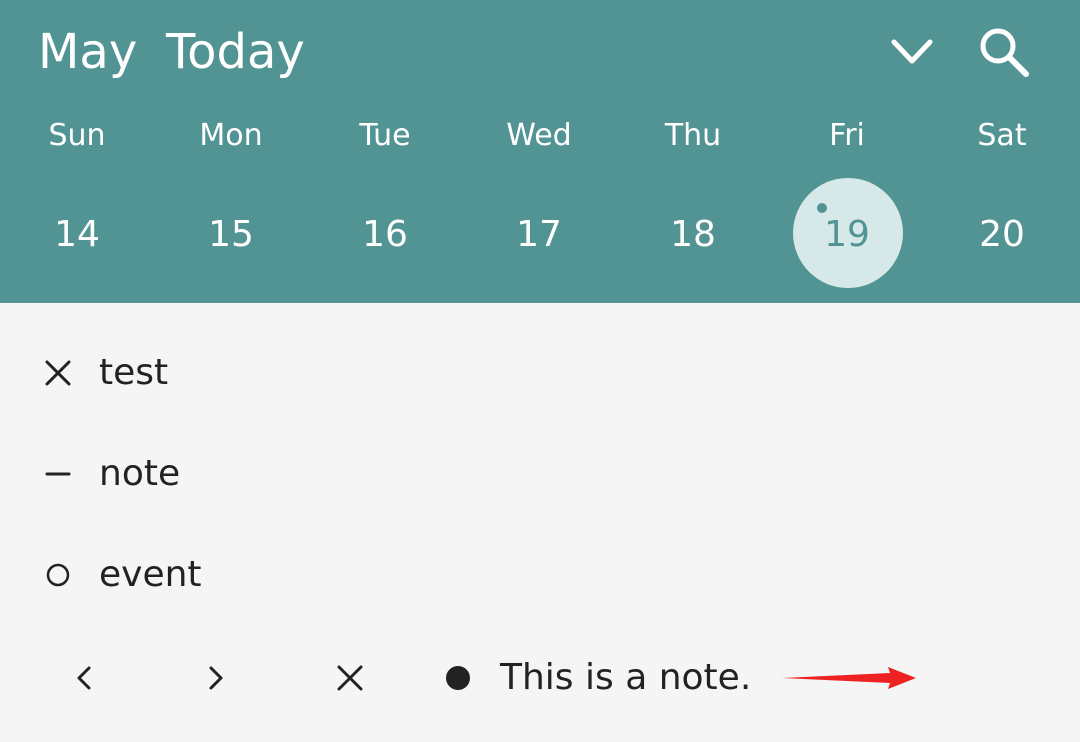 The image size is (1080, 742). What do you see at coordinates (847, 135) in the screenshot?
I see `weekday-fri: Fri` at bounding box center [847, 135].